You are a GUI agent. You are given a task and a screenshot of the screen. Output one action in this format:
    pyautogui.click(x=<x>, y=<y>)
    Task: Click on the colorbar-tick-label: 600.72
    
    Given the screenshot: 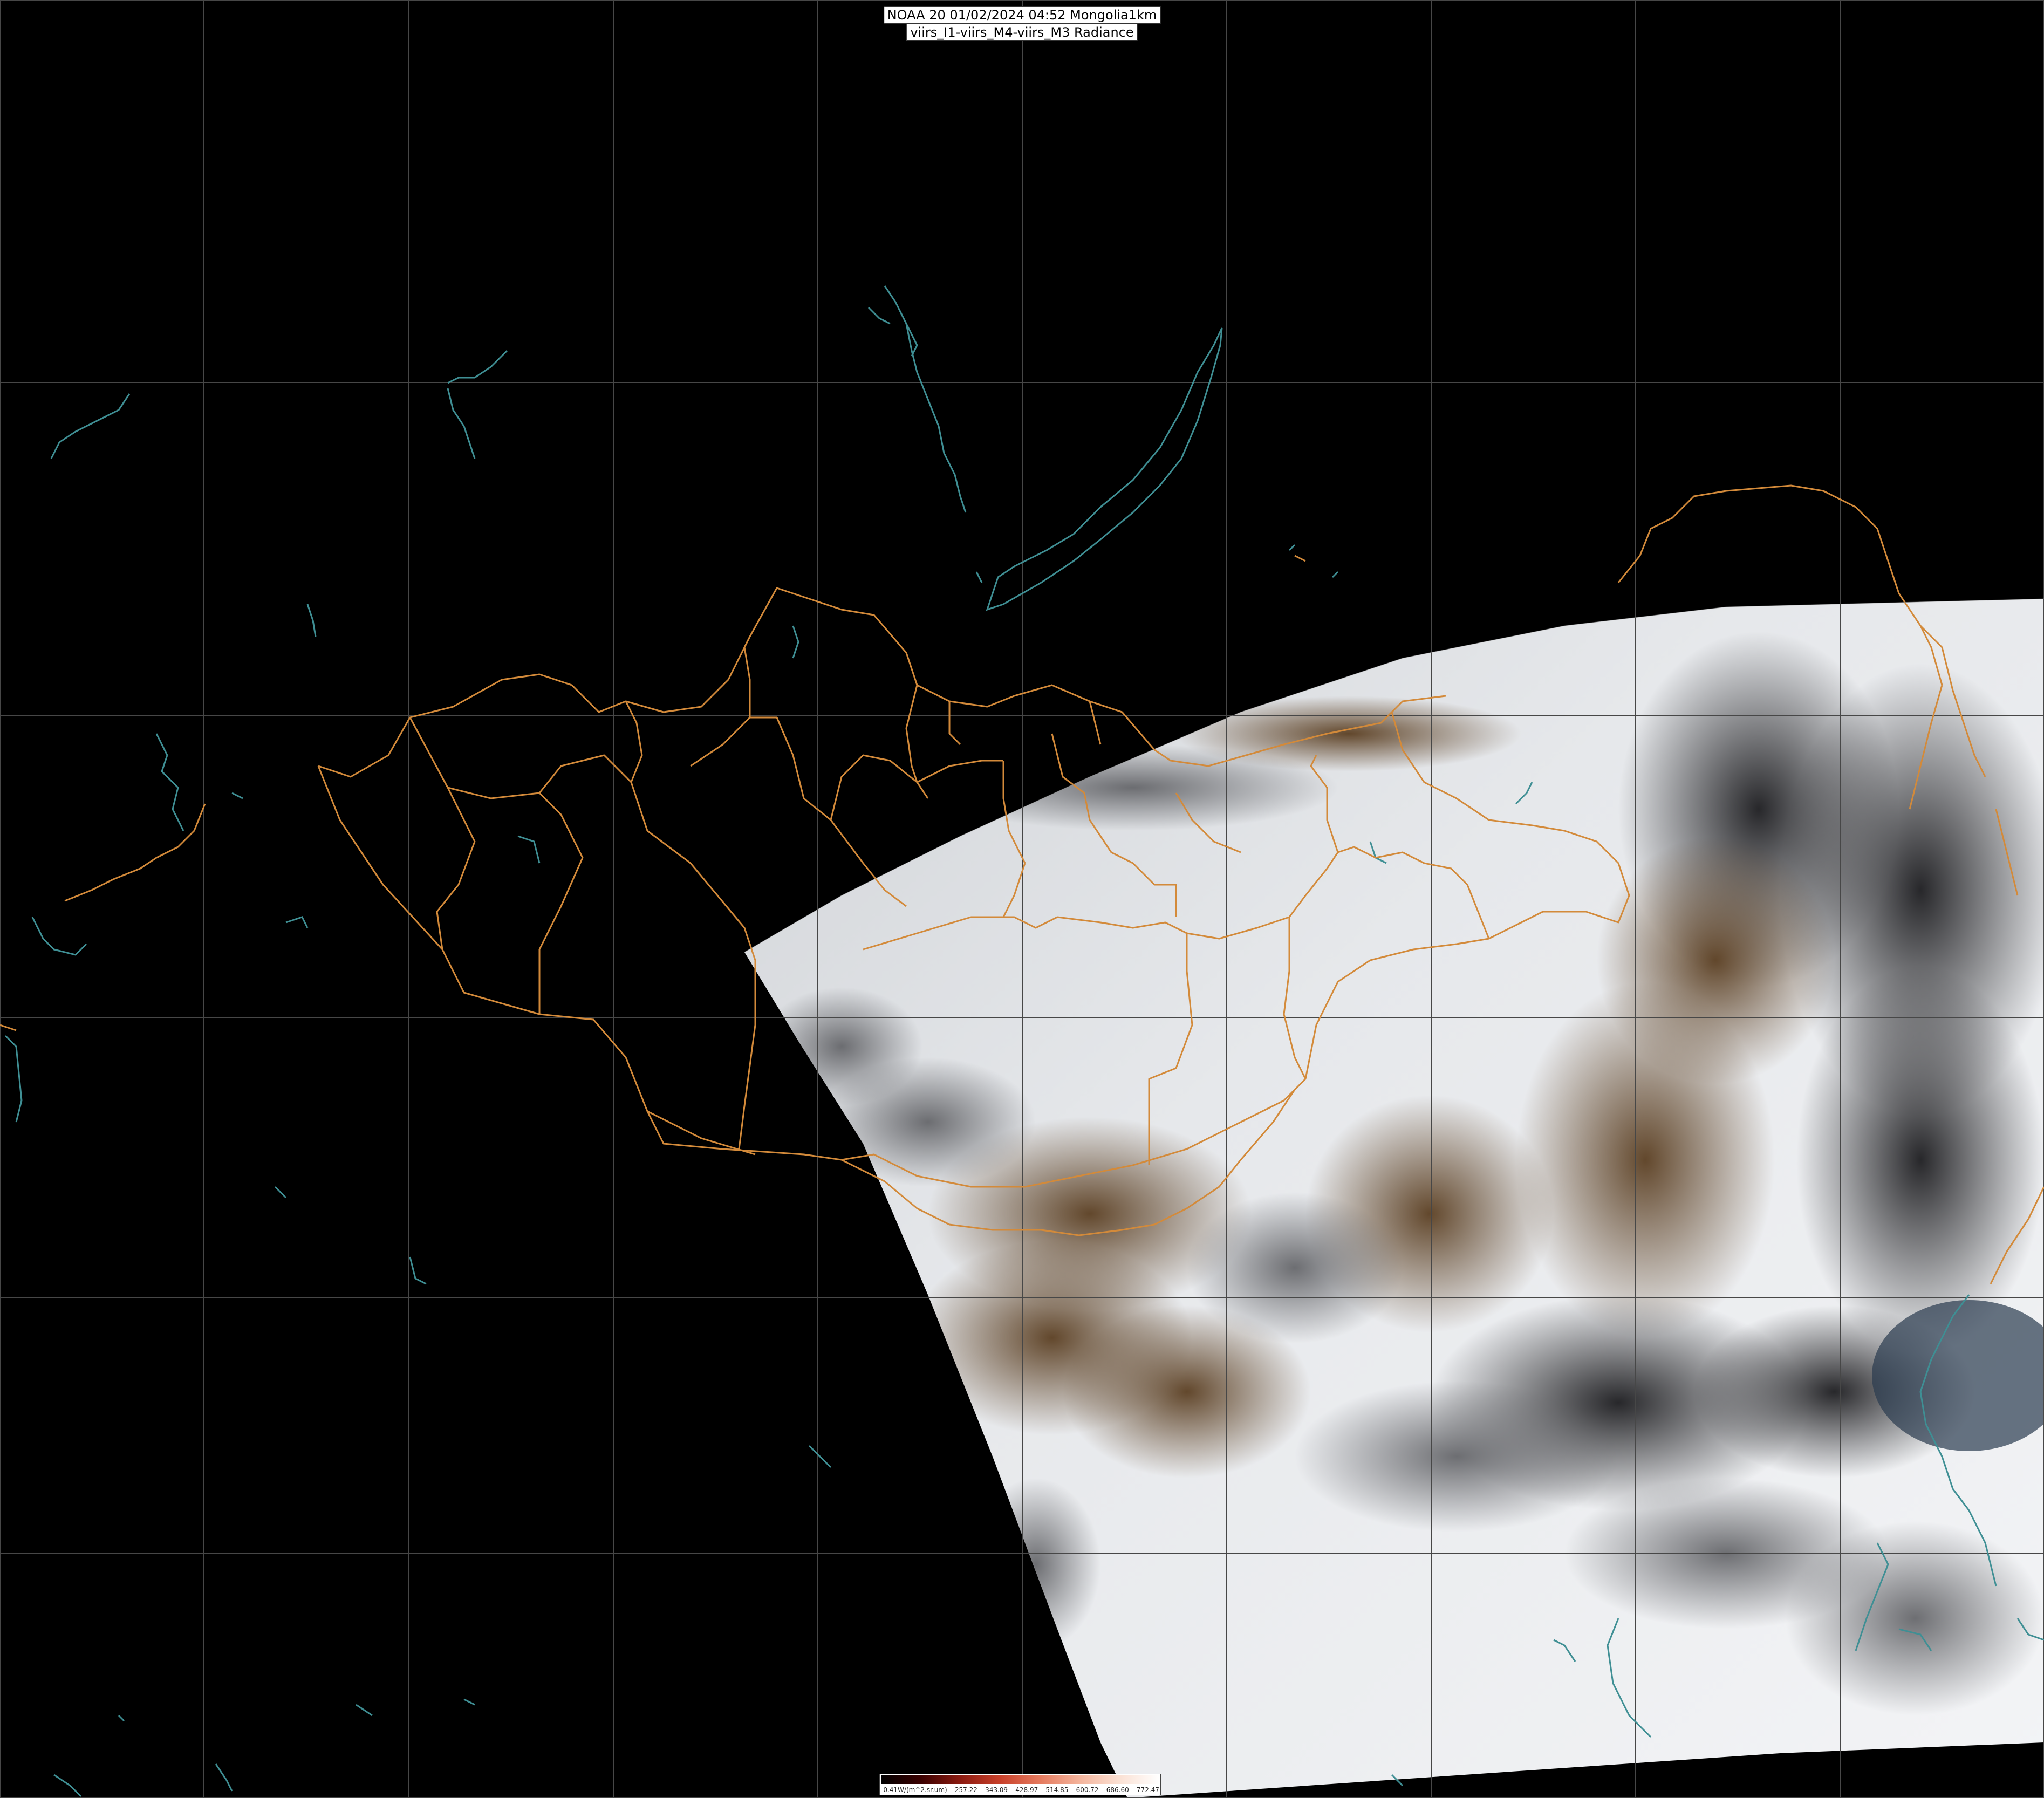 What is the action you would take?
    pyautogui.click(x=1087, y=1790)
    